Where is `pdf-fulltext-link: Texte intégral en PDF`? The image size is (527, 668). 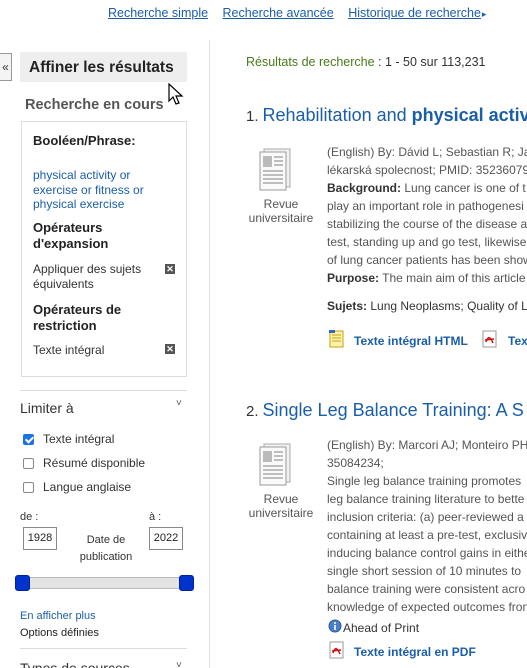 pdf-fulltext-link: Texte intégral en PDF is located at coordinates (415, 652).